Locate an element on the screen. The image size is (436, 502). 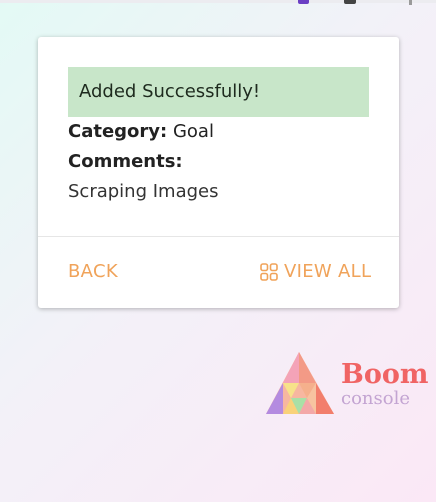
boom-console-logo: Boom console is located at coordinates (346, 384).